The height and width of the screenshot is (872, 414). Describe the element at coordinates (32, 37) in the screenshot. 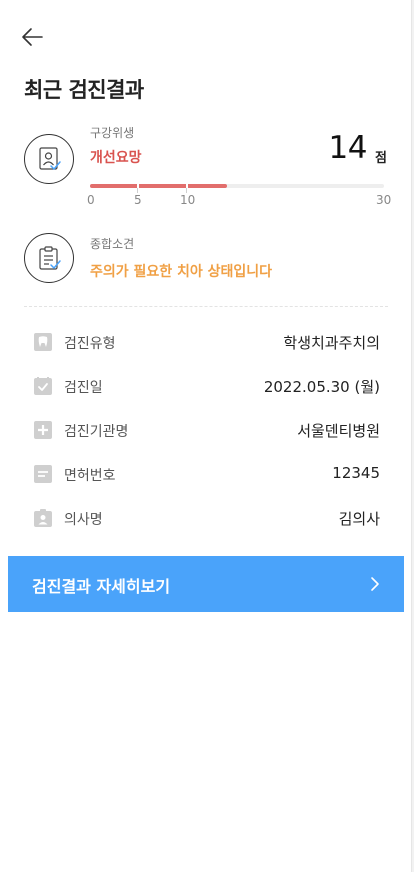

I see `arrow-left-icon` at that location.